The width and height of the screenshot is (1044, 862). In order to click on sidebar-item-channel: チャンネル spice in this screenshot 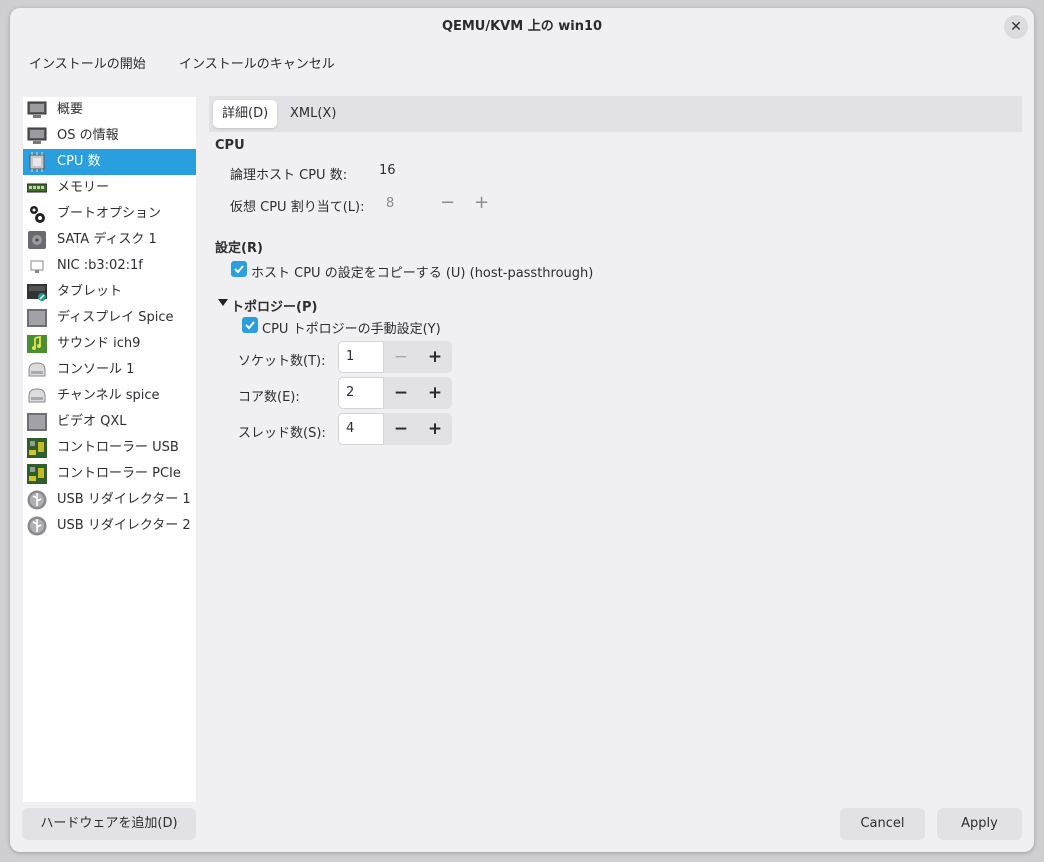, I will do `click(109, 396)`.